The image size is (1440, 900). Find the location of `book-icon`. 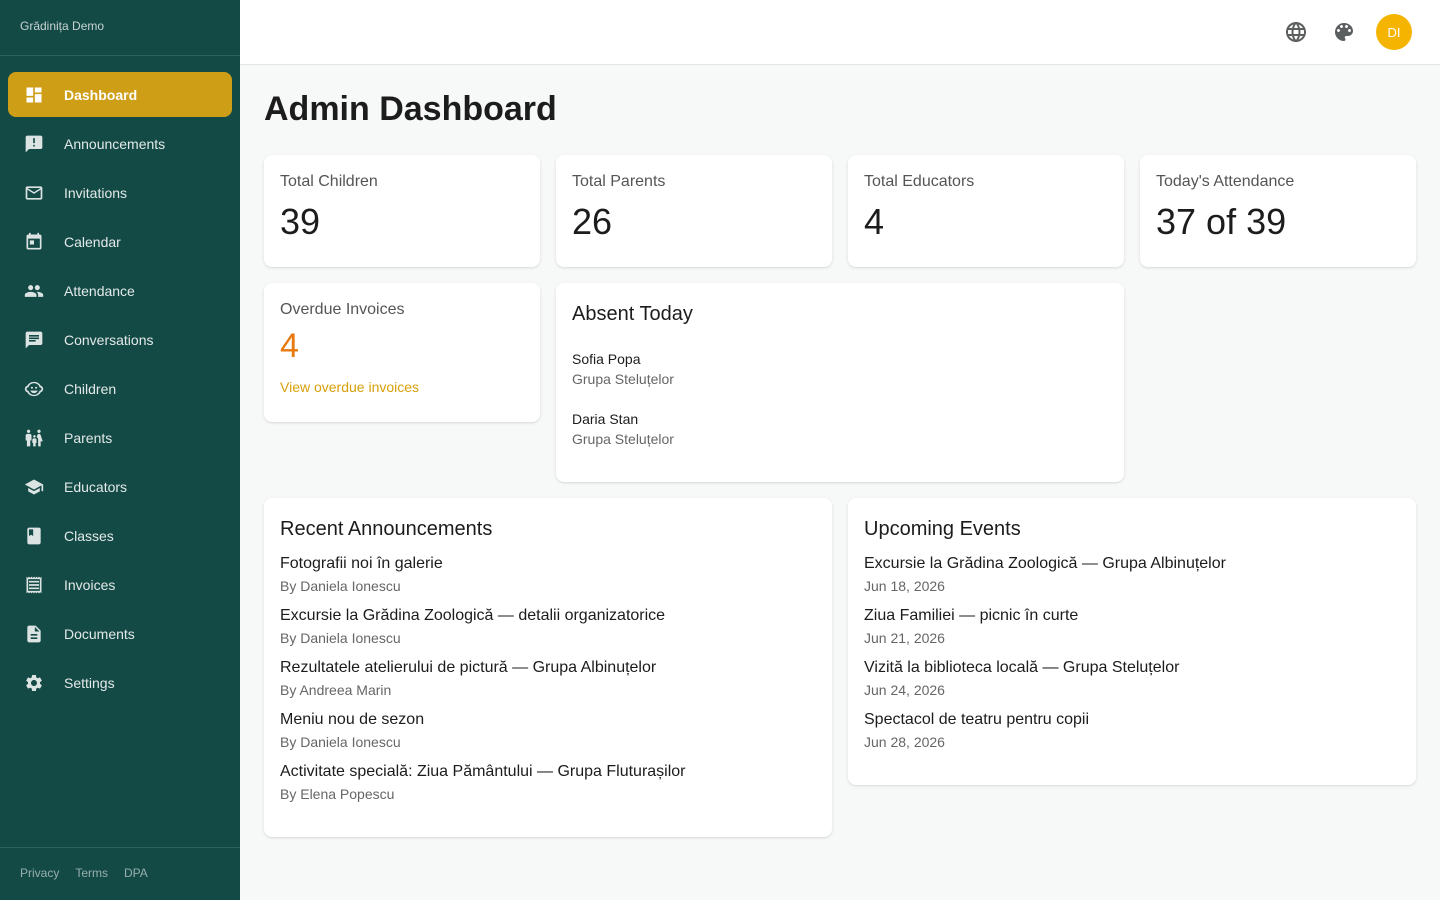

book-icon is located at coordinates (34, 536).